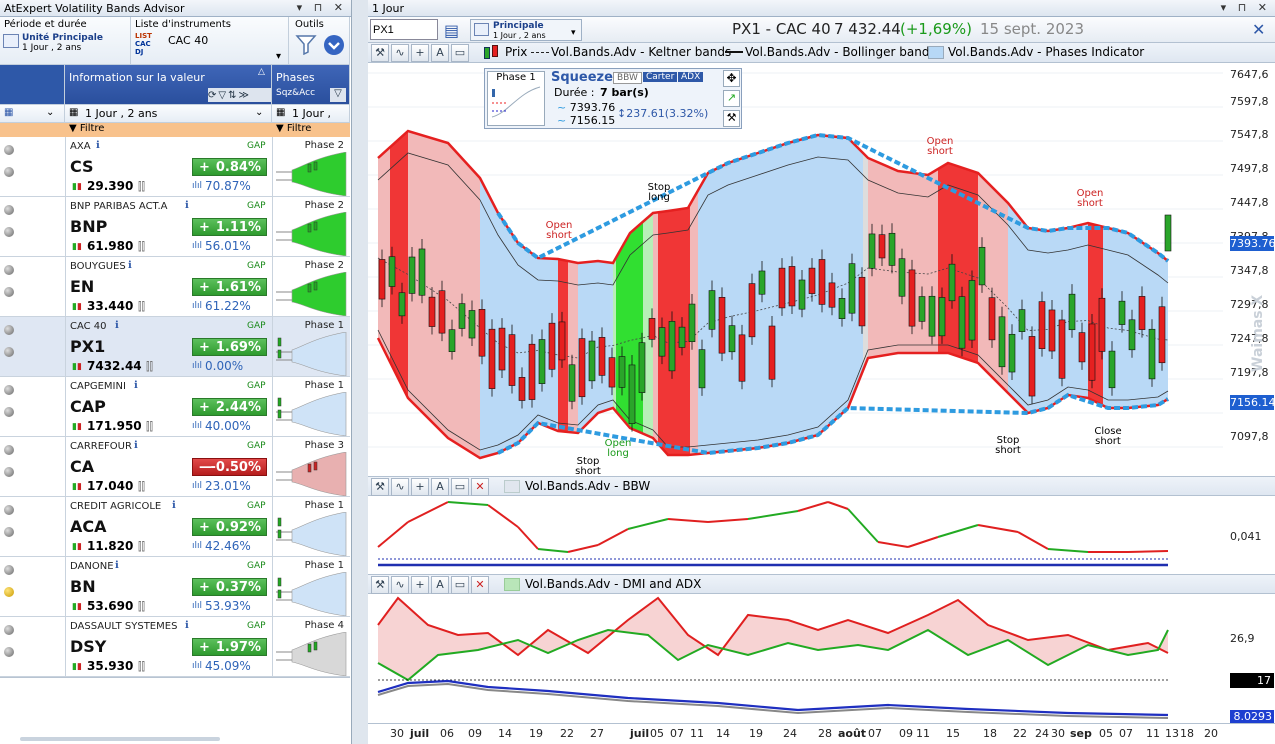  I want to click on chart-small-icon: ↗, so click(731, 98).